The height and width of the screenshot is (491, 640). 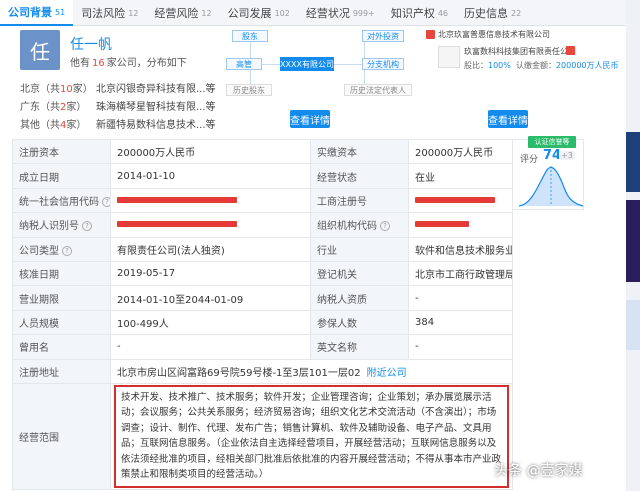 I want to click on person-company-summary: 他有 16 家公司，分布如下, so click(x=128, y=63).